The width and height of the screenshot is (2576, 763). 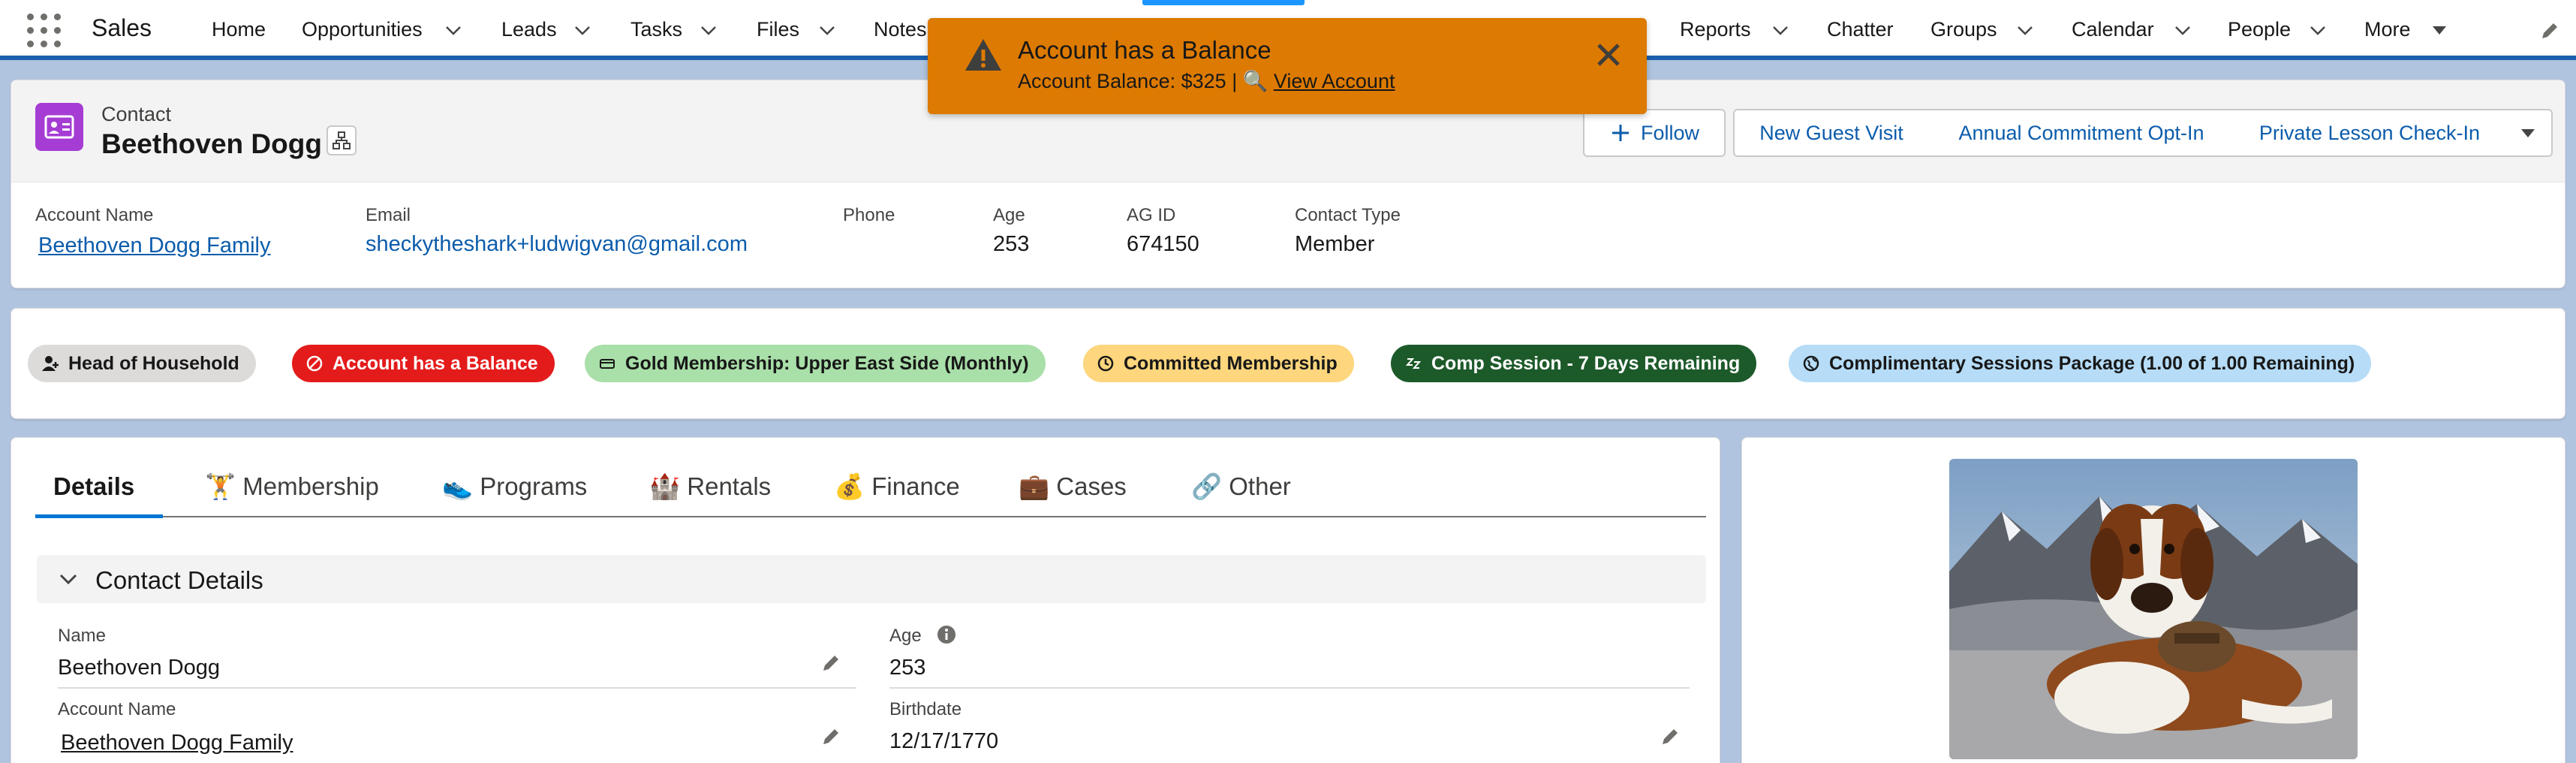 What do you see at coordinates (557, 245) in the screenshot?
I see `email-link: sheckytheshark+ludwigvan@gmail.com` at bounding box center [557, 245].